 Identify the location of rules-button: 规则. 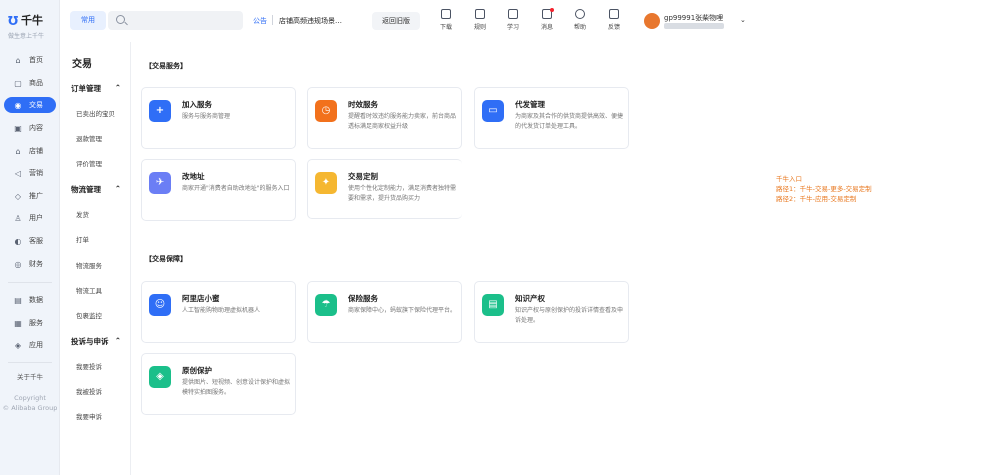
(480, 22).